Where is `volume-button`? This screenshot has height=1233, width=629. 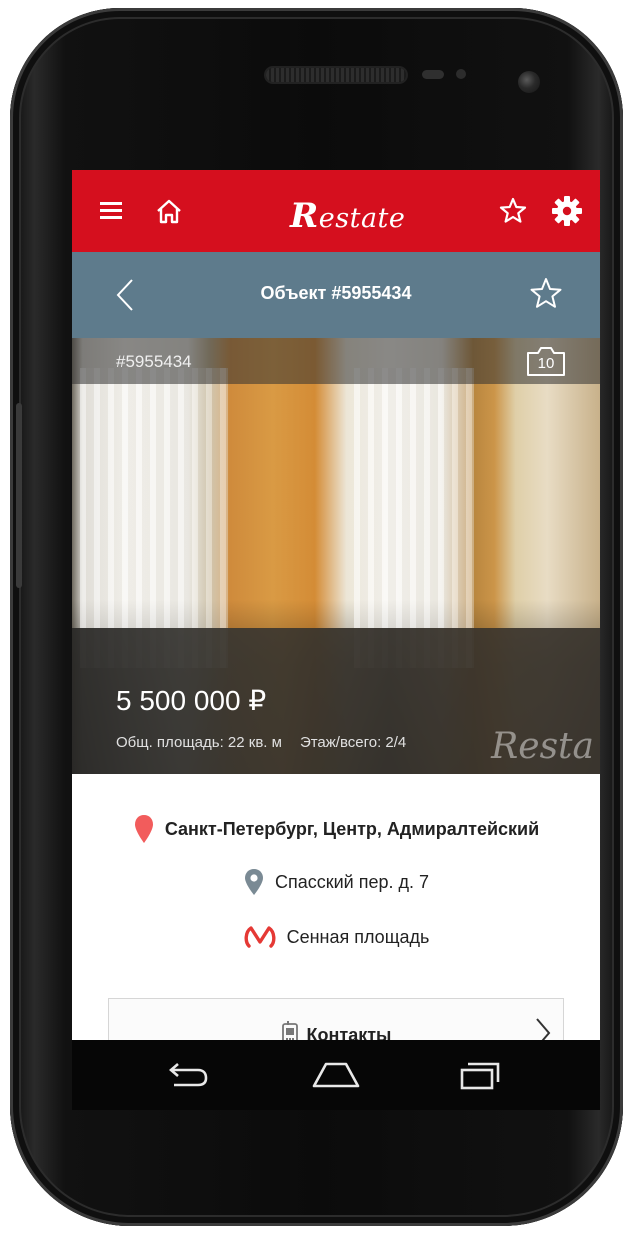
volume-button is located at coordinates (19, 495).